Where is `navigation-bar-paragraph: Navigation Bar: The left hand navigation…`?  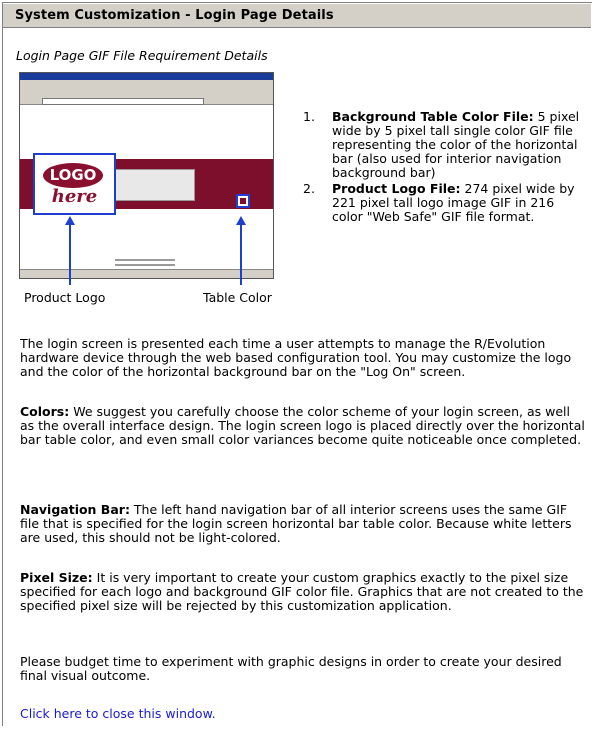
navigation-bar-paragraph: Navigation Bar: The left hand navigation… is located at coordinates (296, 524).